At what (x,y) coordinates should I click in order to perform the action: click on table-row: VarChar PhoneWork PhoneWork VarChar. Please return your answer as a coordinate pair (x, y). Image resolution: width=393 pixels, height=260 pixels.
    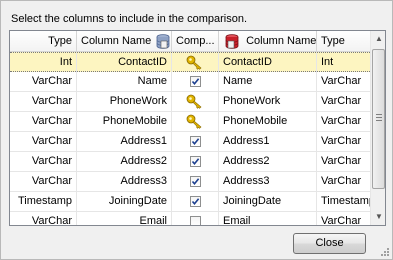
    Looking at the image, I should click on (190, 102).